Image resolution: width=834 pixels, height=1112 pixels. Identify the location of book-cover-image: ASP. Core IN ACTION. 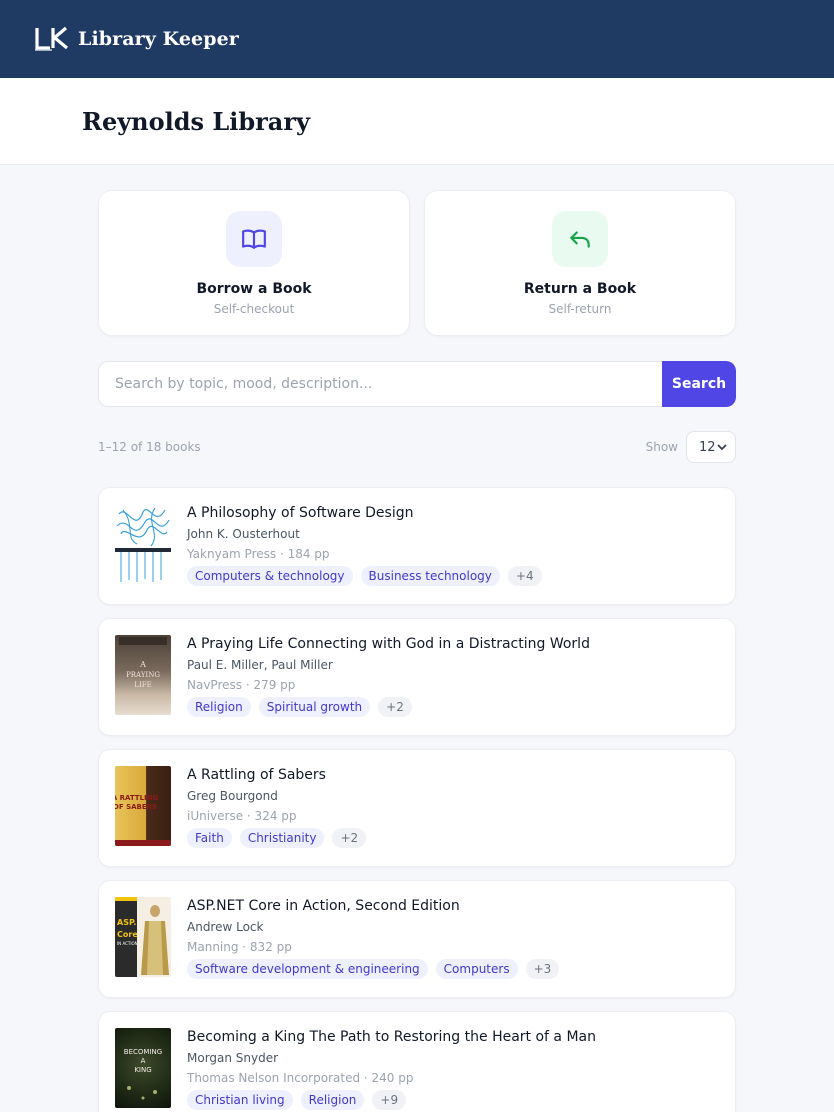
(143, 937).